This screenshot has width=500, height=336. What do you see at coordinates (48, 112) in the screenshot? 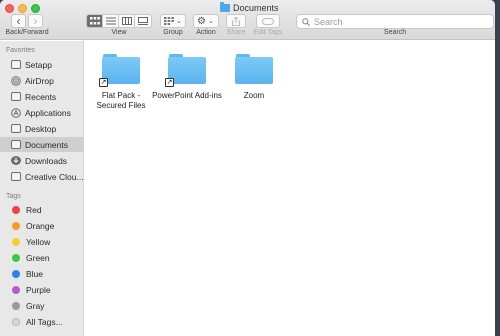
I see `sidebar-item-label: Applications` at bounding box center [48, 112].